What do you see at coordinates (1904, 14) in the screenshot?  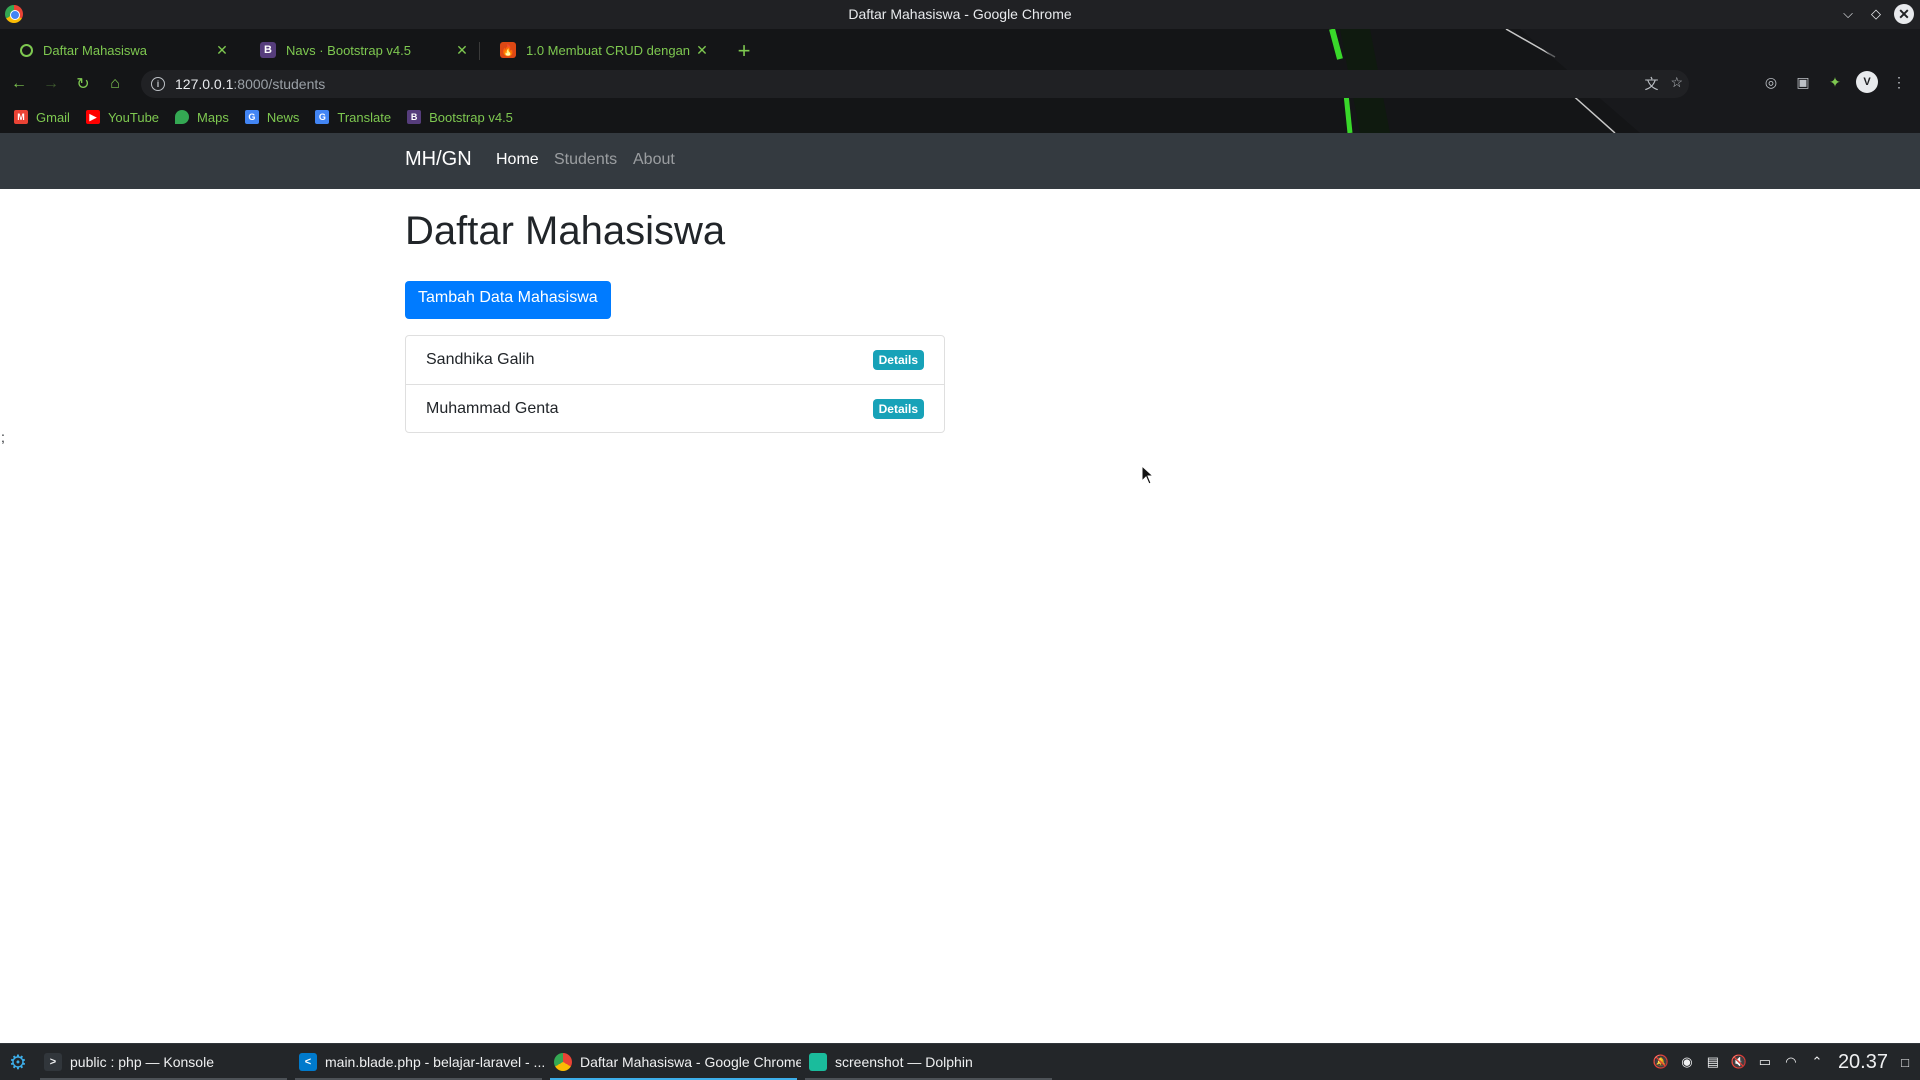 I see `close-window-icon: ✕` at bounding box center [1904, 14].